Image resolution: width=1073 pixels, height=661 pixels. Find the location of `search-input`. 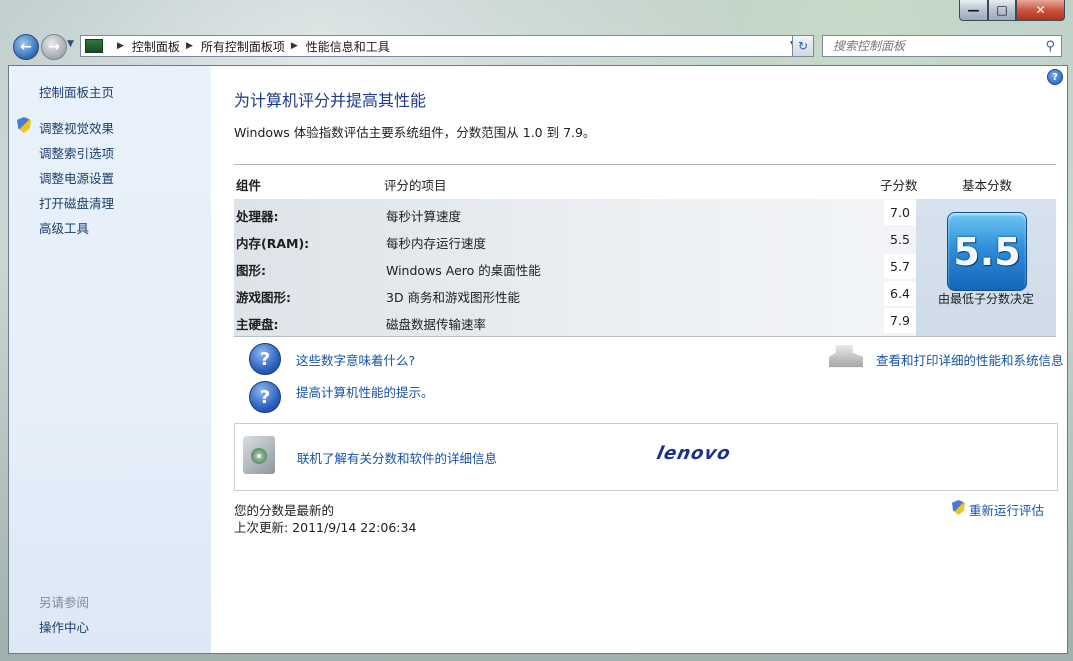

search-input is located at coordinates (938, 46).